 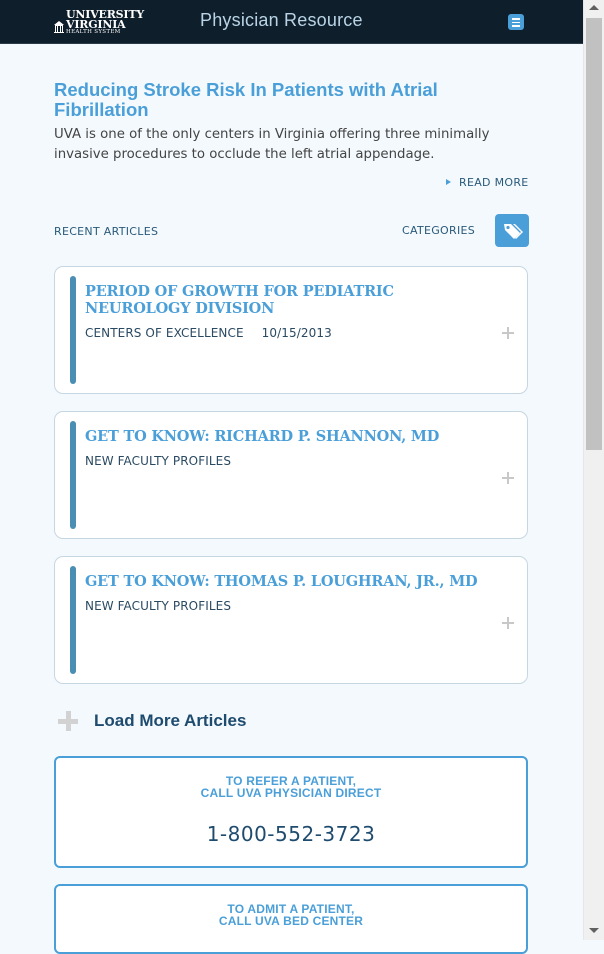 What do you see at coordinates (594, 234) in the screenshot?
I see `scrollbar-thumb` at bounding box center [594, 234].